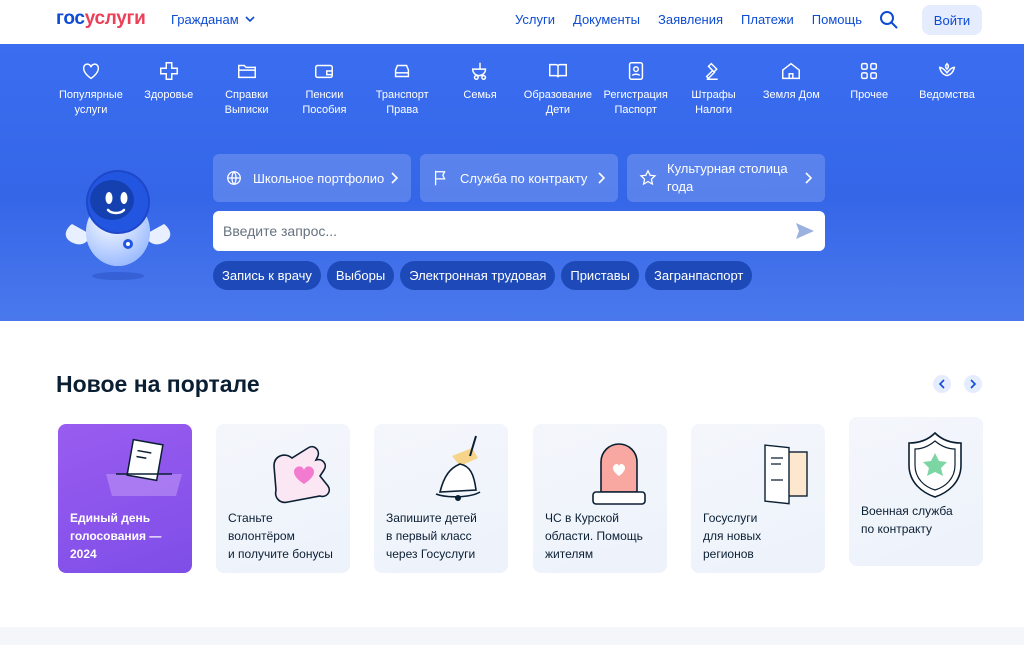 Image resolution: width=1024 pixels, height=645 pixels. I want to click on chip-bailiffs: Приставы, so click(600, 275).